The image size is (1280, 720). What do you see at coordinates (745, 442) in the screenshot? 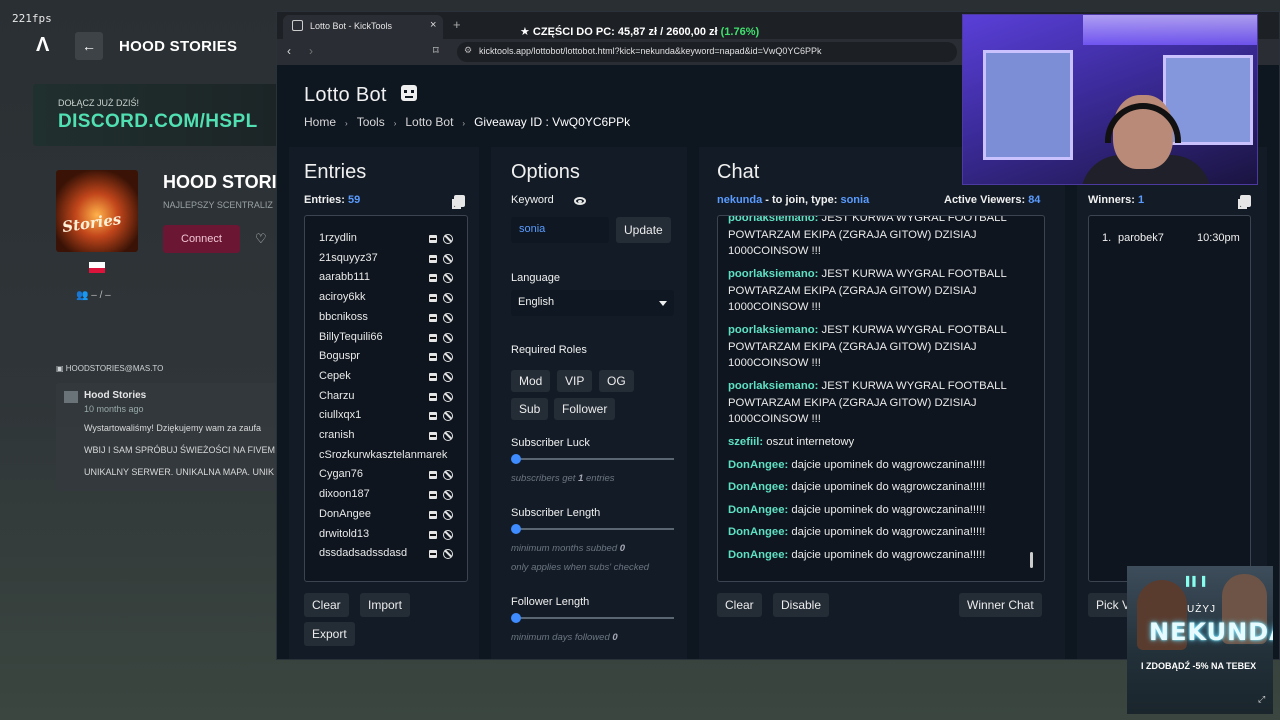
I see `chat-username: szefiil:` at bounding box center [745, 442].